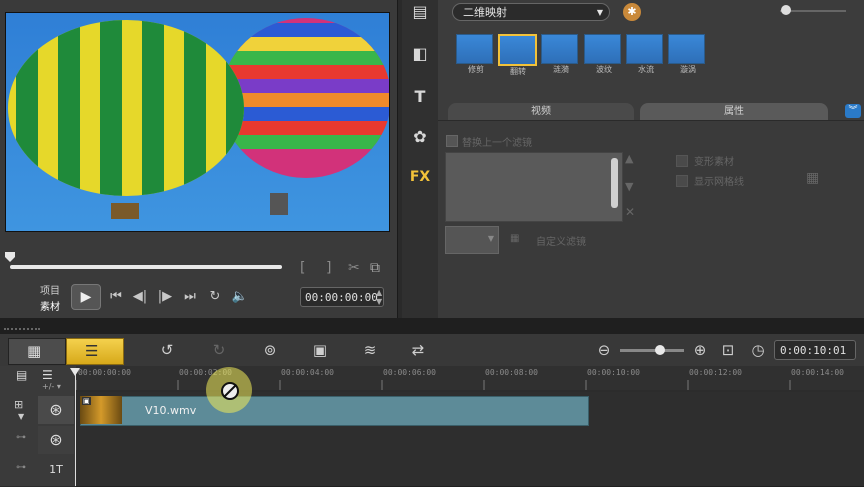  Describe the element at coordinates (22, 330) in the screenshot. I see `splitter-grip` at that location.